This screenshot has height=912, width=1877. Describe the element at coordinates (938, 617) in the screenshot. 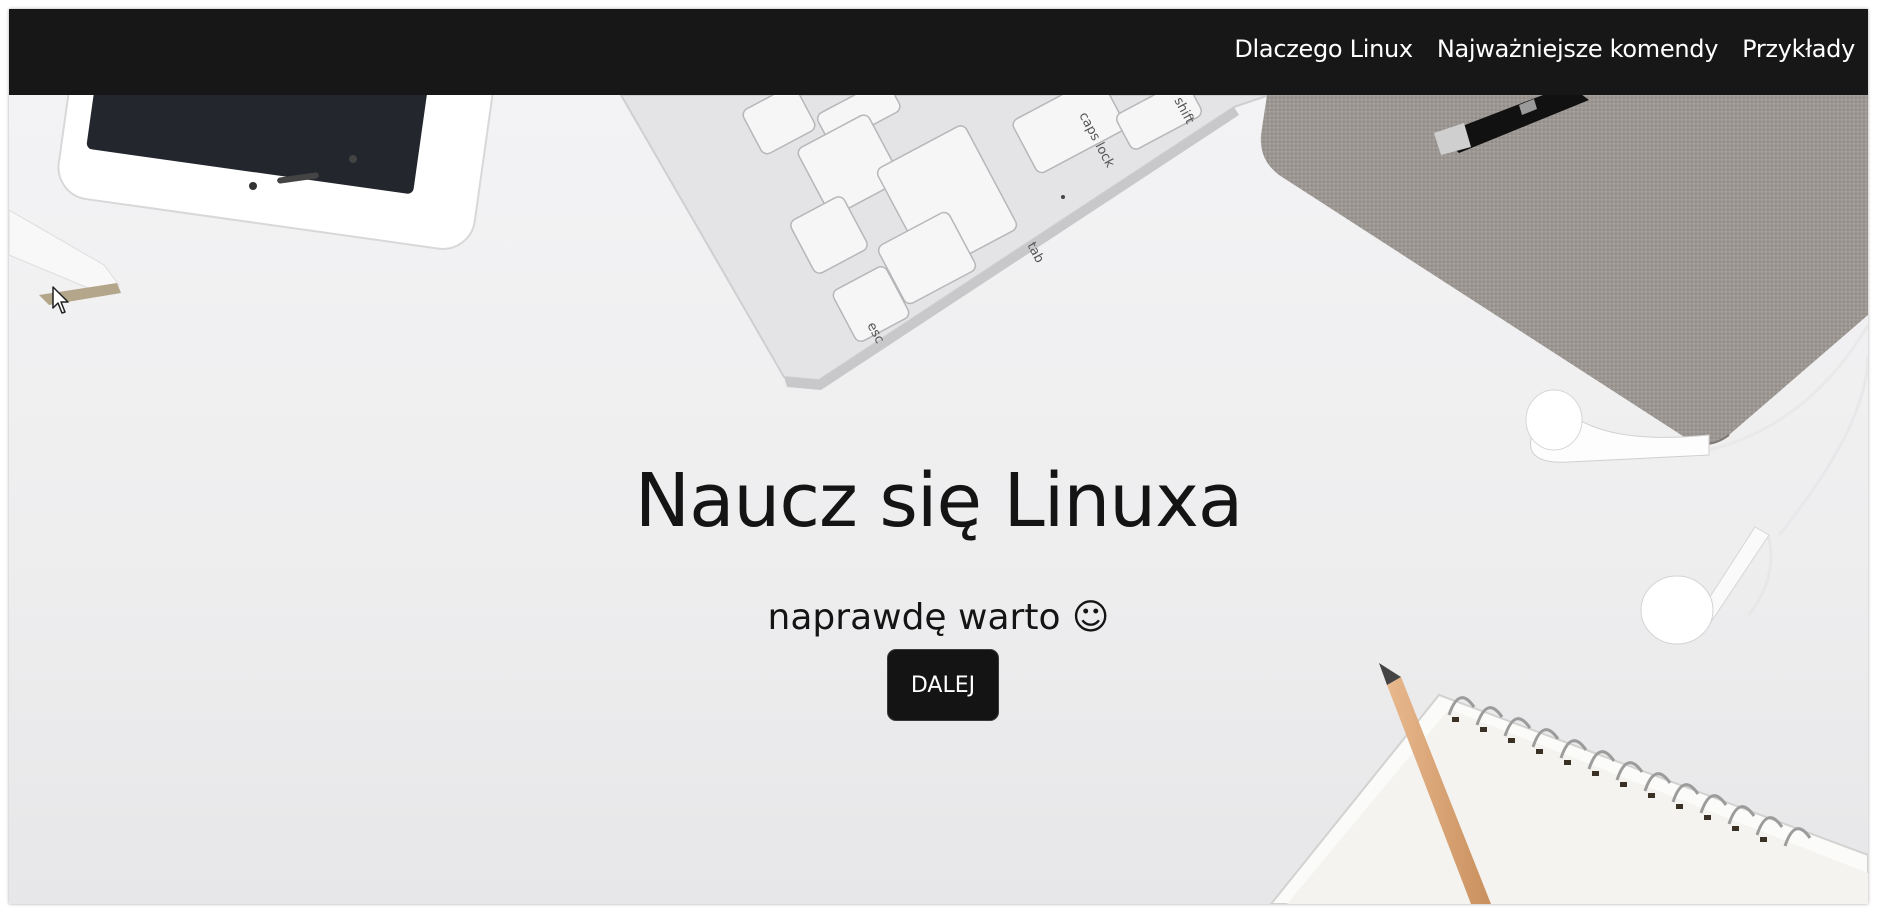

I see `hero-subtitle: naprawdę warto ☺` at that location.